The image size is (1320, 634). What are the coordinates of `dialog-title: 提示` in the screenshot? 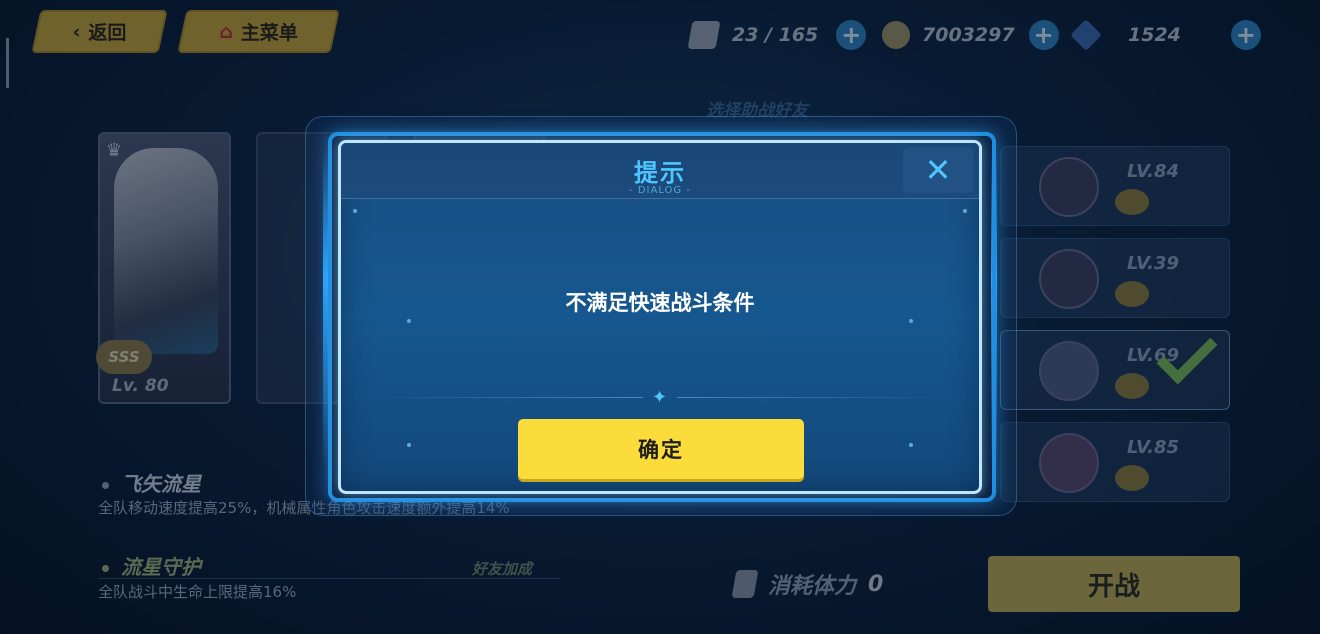 It's located at (660, 173).